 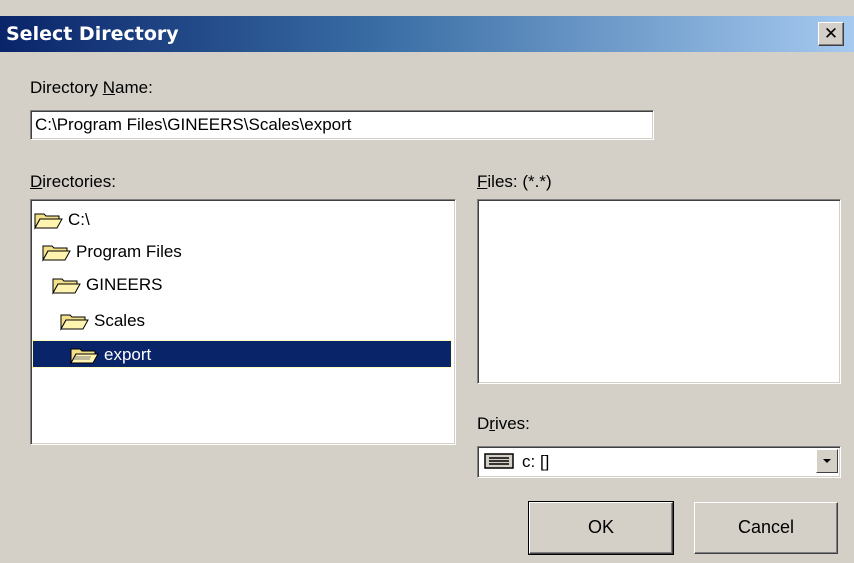 What do you see at coordinates (242, 354) in the screenshot?
I see `directory-item-export: export` at bounding box center [242, 354].